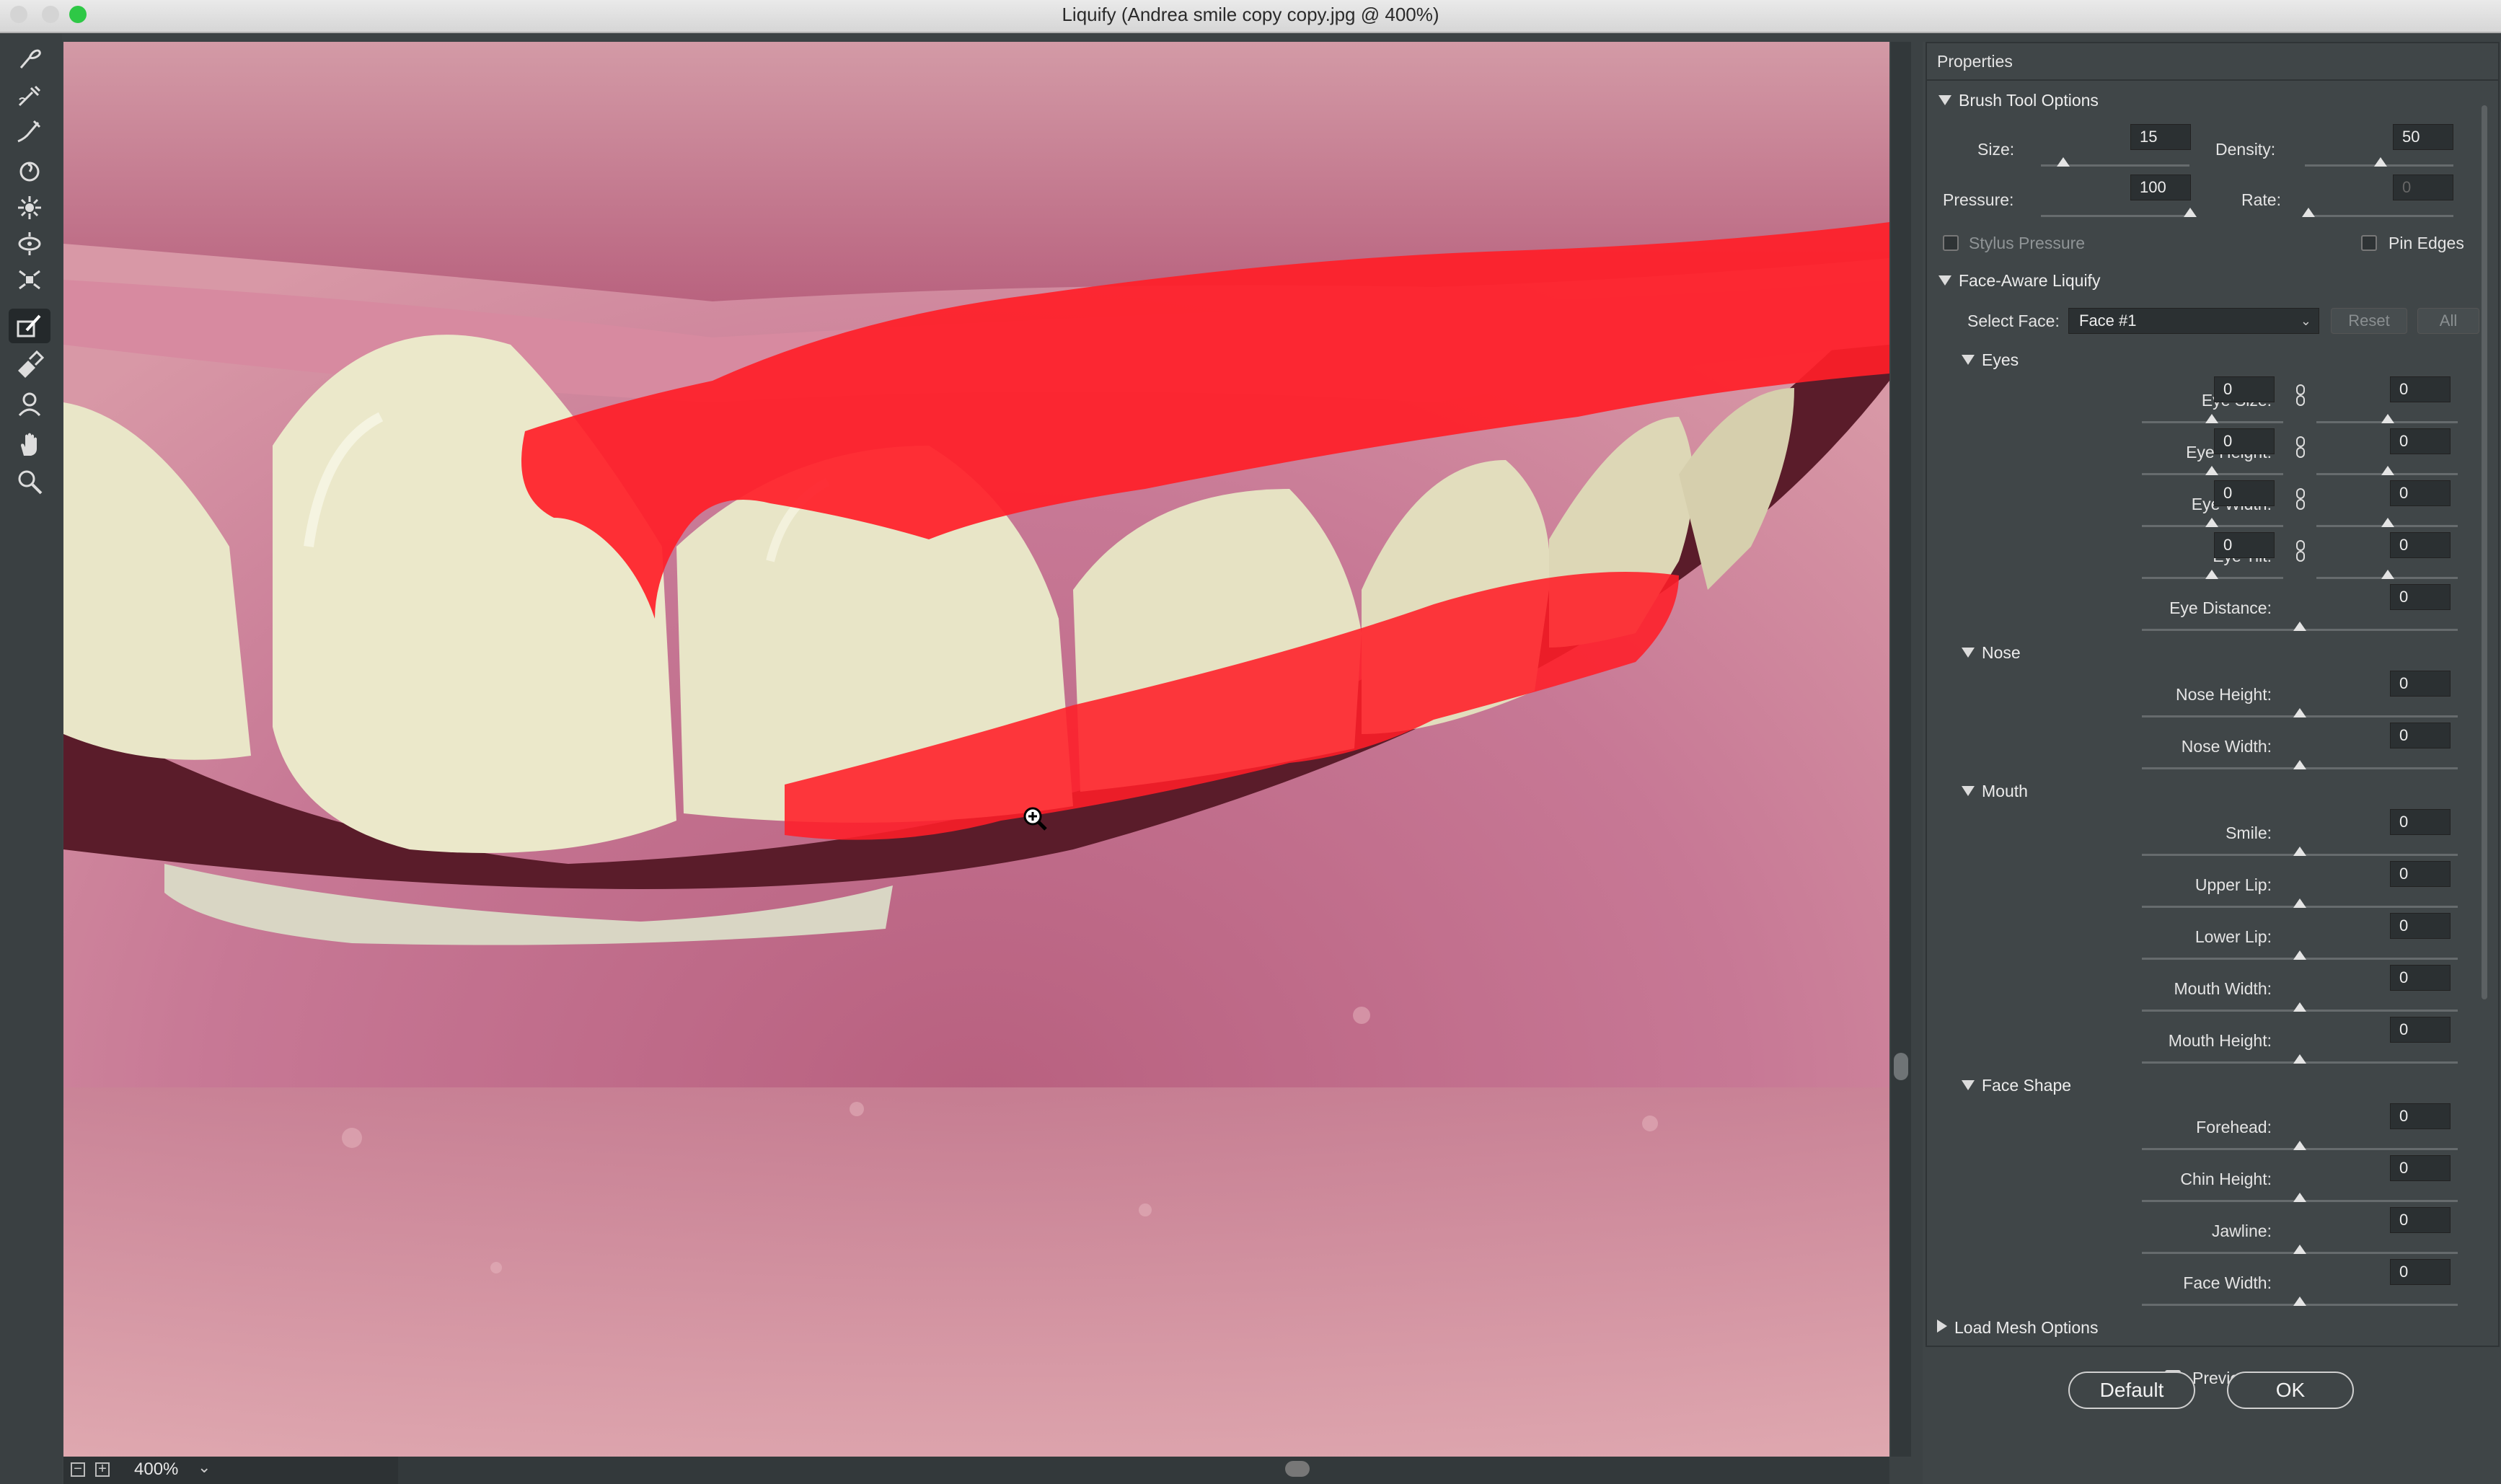  What do you see at coordinates (1901, 1066) in the screenshot?
I see `vertical-scroll-thumb` at bounding box center [1901, 1066].